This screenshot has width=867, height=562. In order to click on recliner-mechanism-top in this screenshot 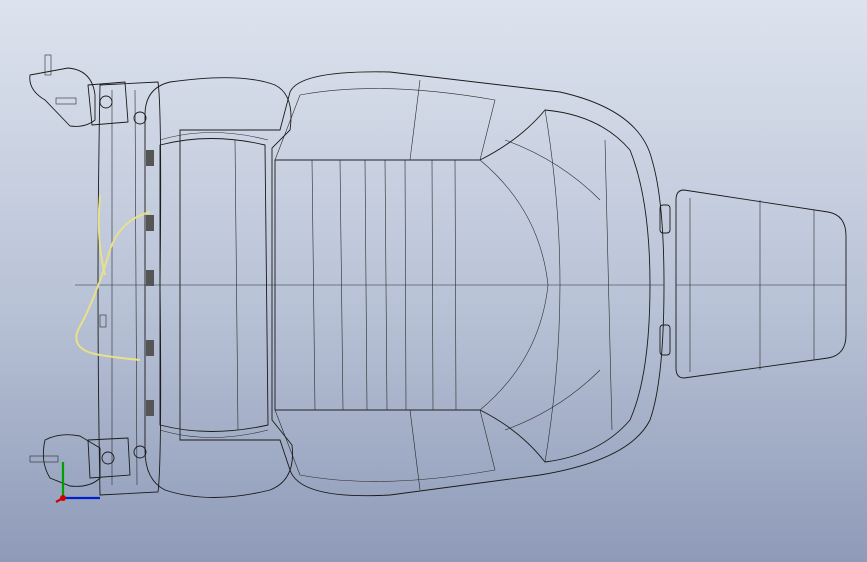, I will do `click(79, 90)`.